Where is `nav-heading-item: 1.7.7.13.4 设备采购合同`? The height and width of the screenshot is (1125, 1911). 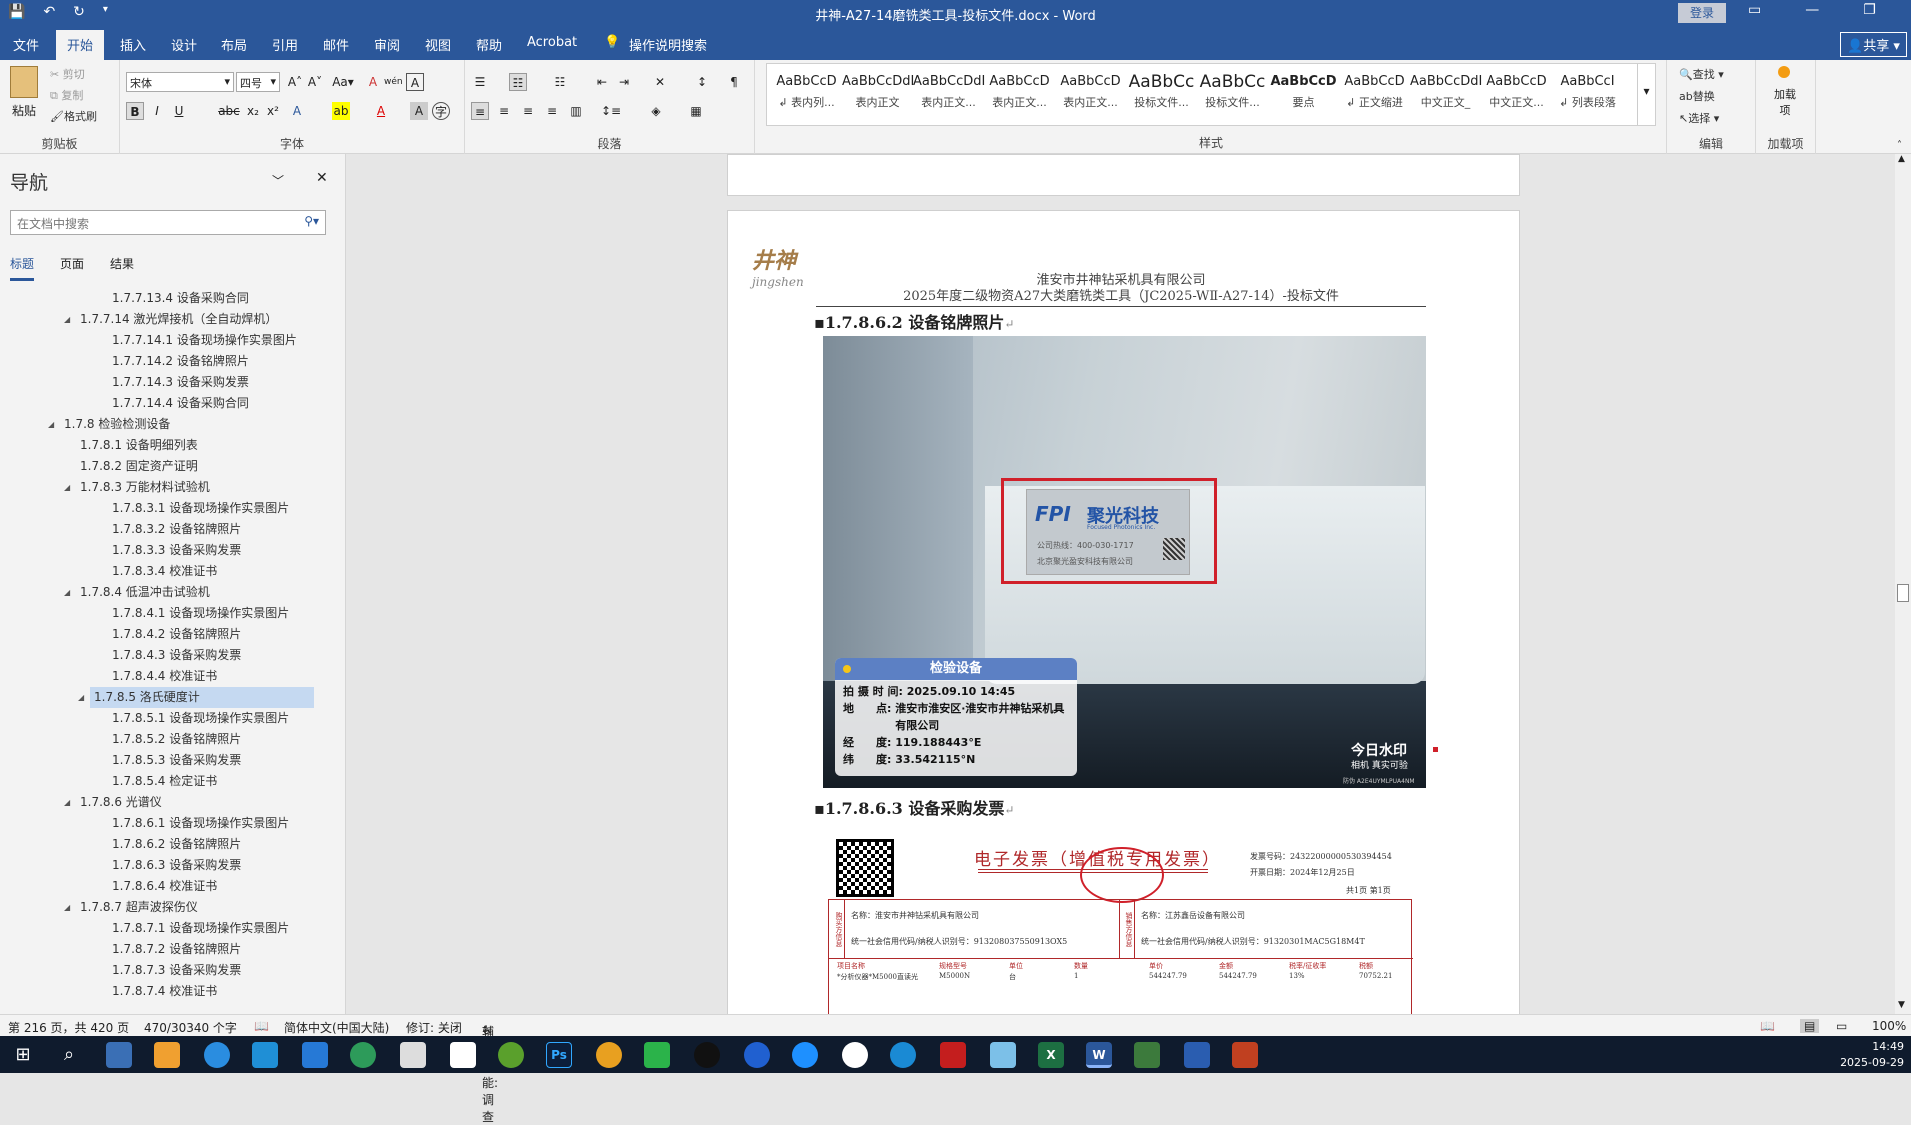
nav-heading-item: 1.7.7.13.4 设备采购合同 is located at coordinates (173, 298).